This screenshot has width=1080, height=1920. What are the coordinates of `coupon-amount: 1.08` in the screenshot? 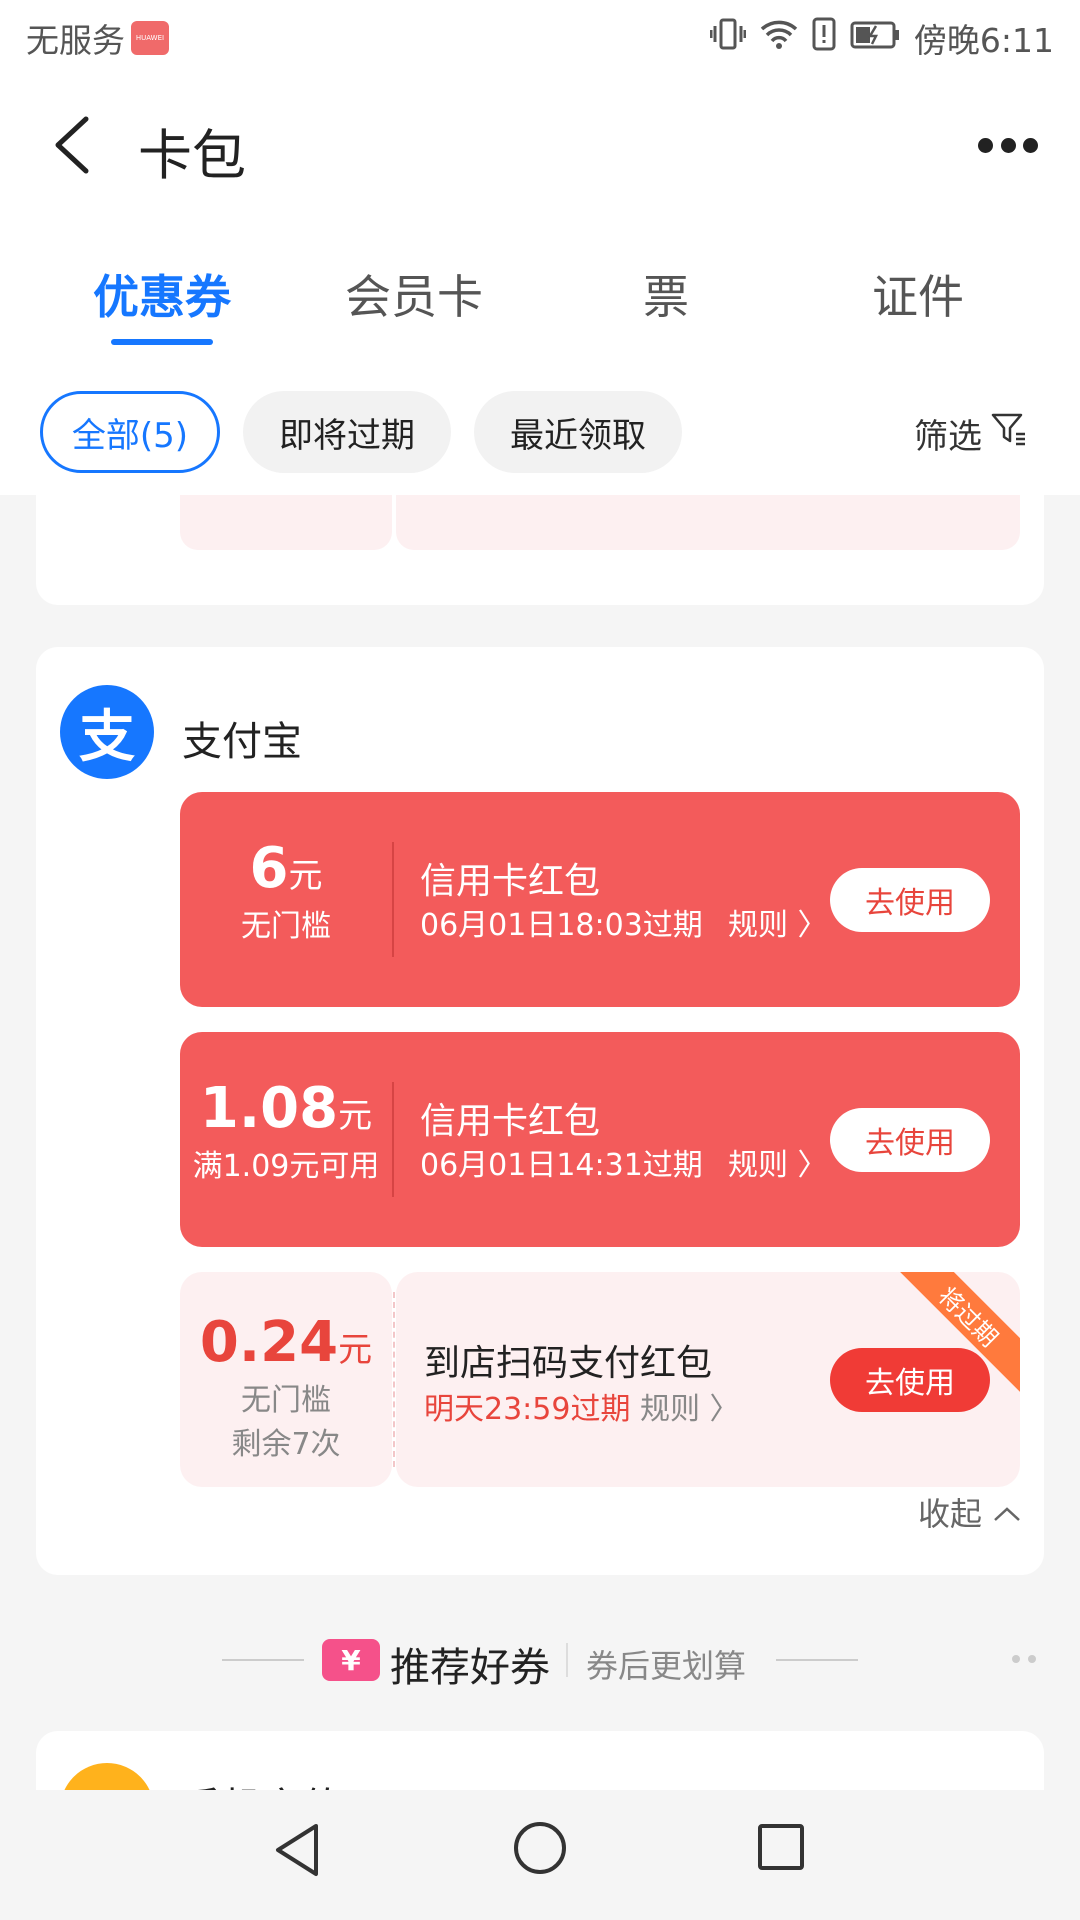 It's located at (269, 1108).